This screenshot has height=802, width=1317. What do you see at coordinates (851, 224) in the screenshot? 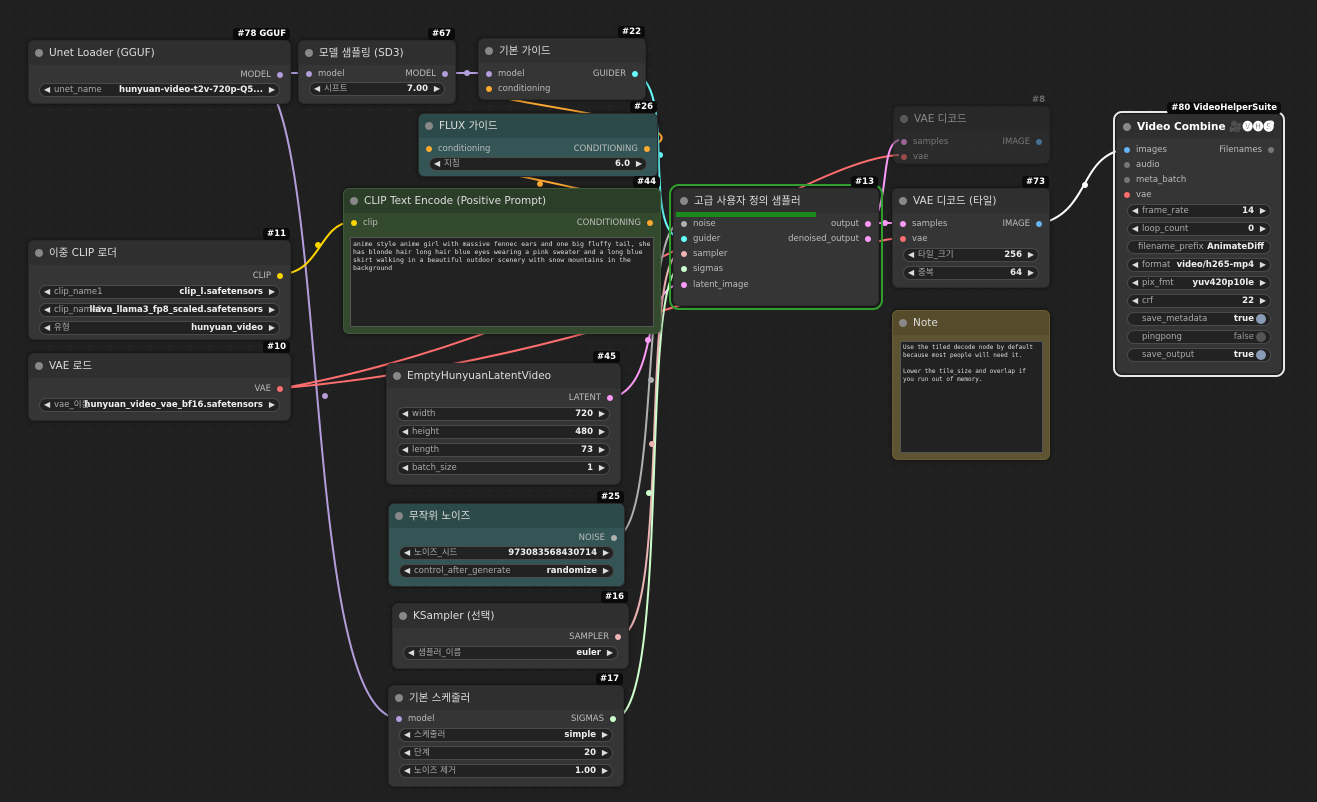
I see `output-output: output` at bounding box center [851, 224].